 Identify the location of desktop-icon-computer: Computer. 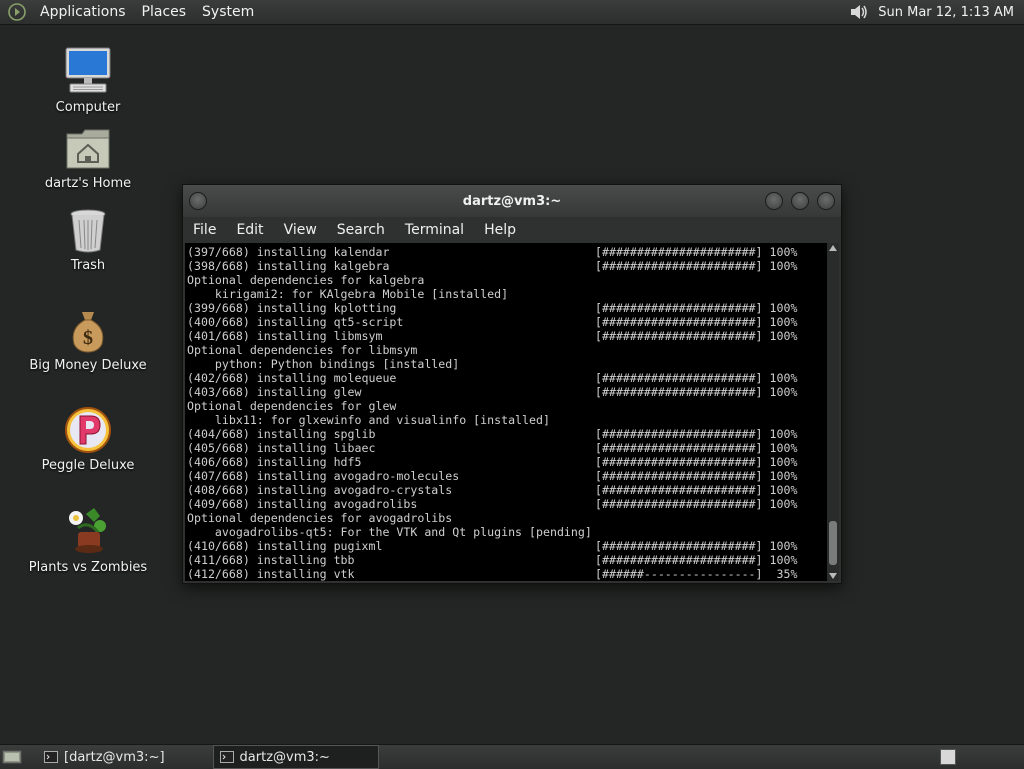
(88, 79).